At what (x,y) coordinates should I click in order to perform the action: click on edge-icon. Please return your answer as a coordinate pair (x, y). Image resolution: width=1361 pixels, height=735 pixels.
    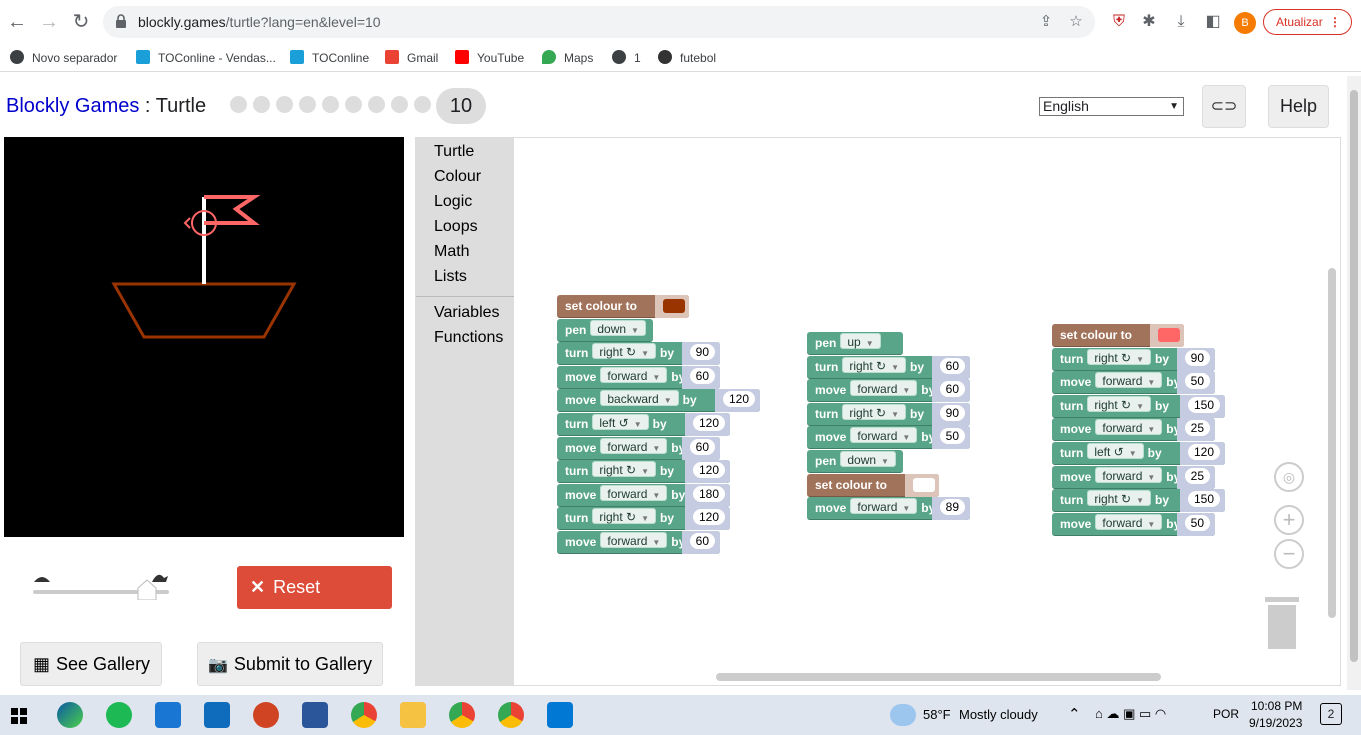
    Looking at the image, I should click on (70, 715).